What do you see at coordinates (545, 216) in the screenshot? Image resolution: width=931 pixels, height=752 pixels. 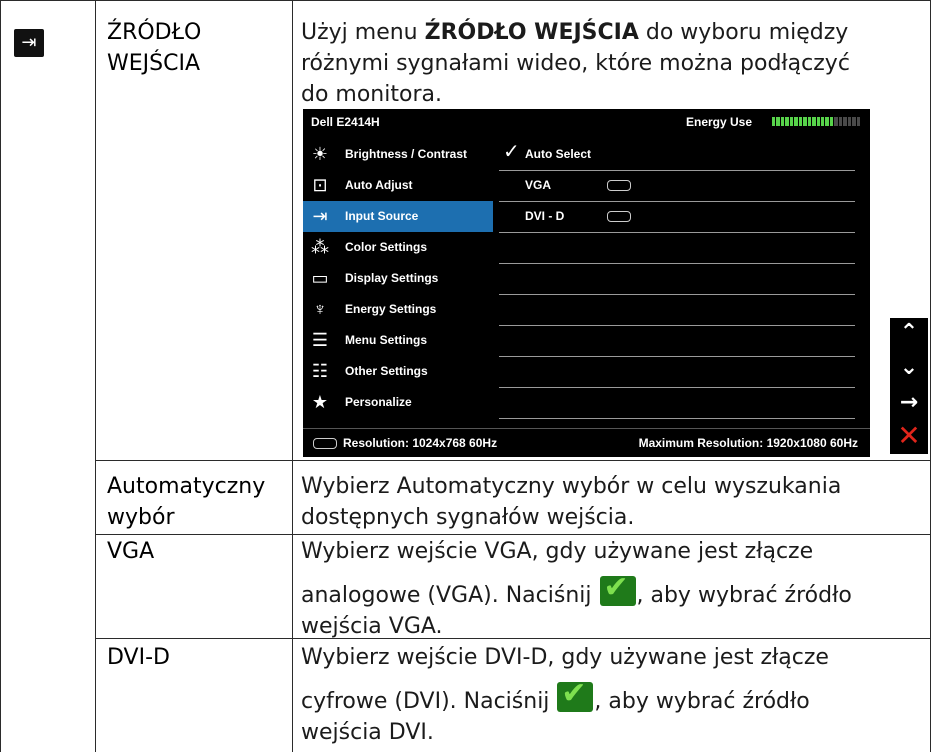 I see `osd-submenu-label: DVI - D` at bounding box center [545, 216].